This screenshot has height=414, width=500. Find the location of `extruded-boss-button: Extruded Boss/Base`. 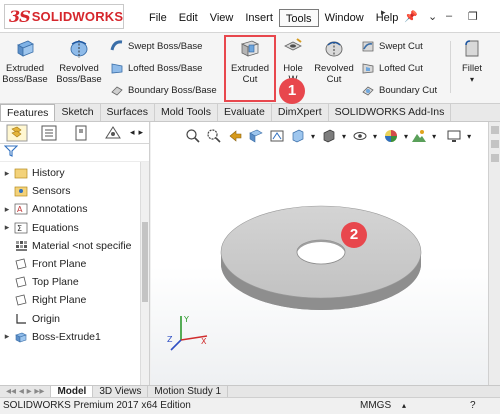

extruded-boss-button: Extruded Boss/Base is located at coordinates (25, 66).